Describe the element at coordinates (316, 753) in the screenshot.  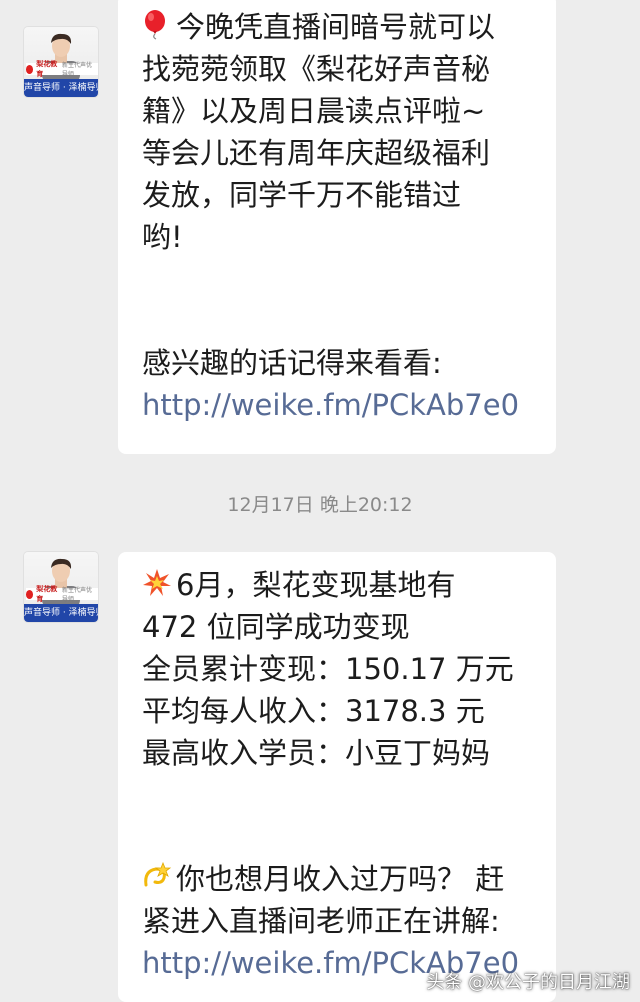
I see `message-line: 最高收入学员：小豆丁妈妈` at that location.